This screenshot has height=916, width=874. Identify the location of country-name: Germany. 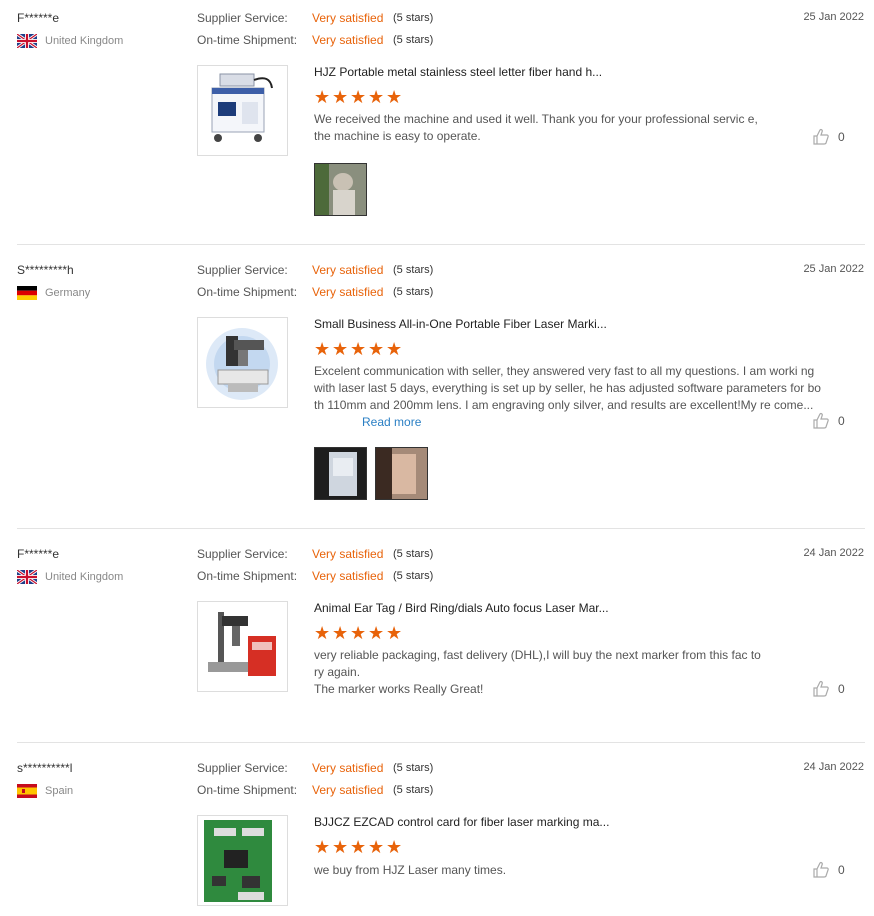
(68, 293).